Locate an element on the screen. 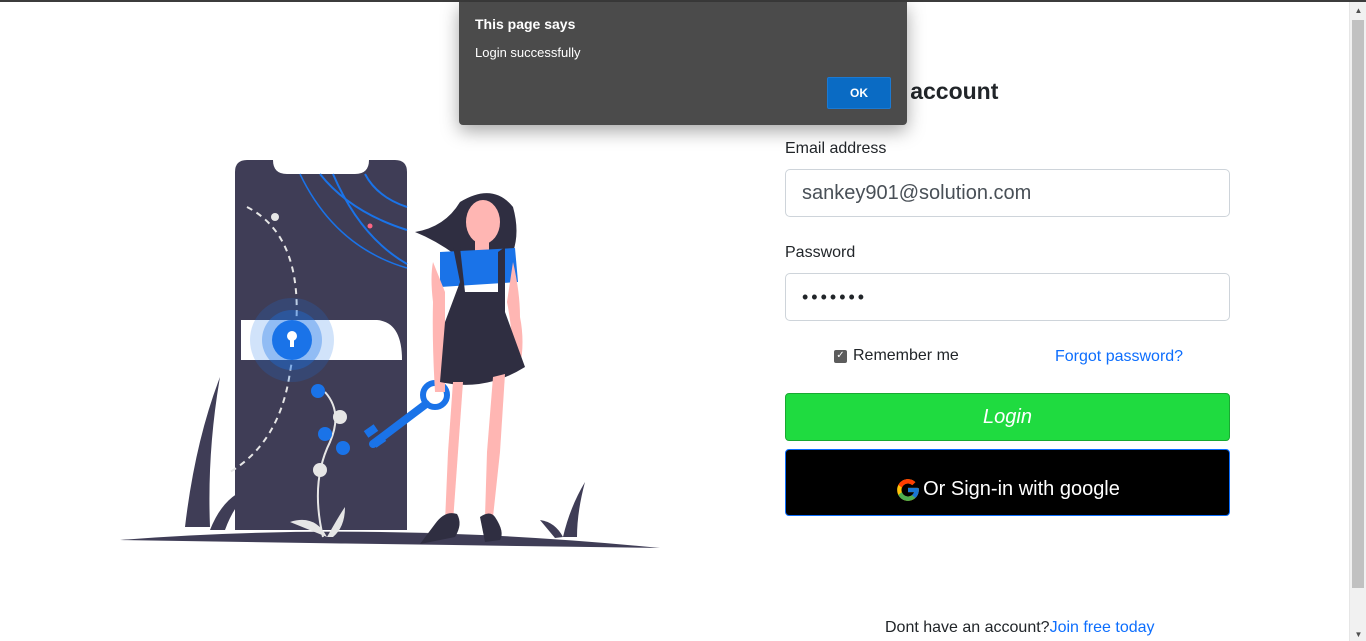  email-label: Email address is located at coordinates (836, 148).